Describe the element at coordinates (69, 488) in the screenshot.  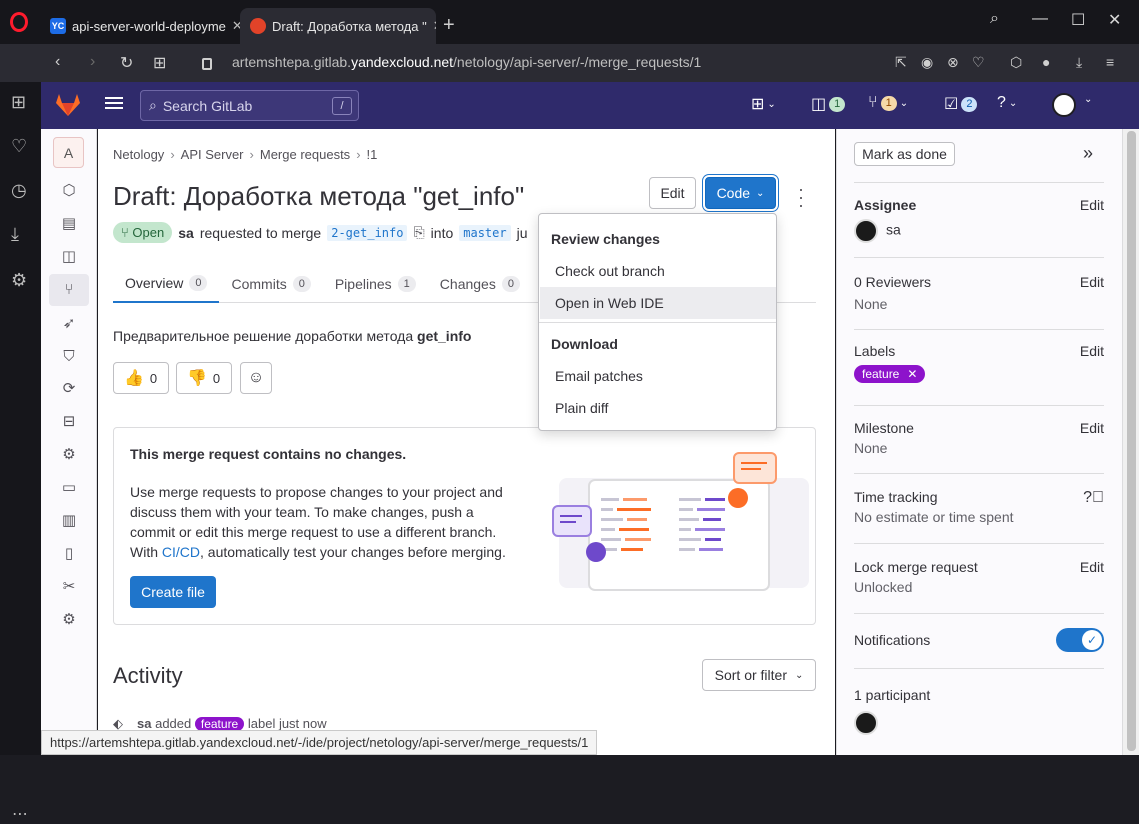
I see `monitor-icon: ▭` at that location.